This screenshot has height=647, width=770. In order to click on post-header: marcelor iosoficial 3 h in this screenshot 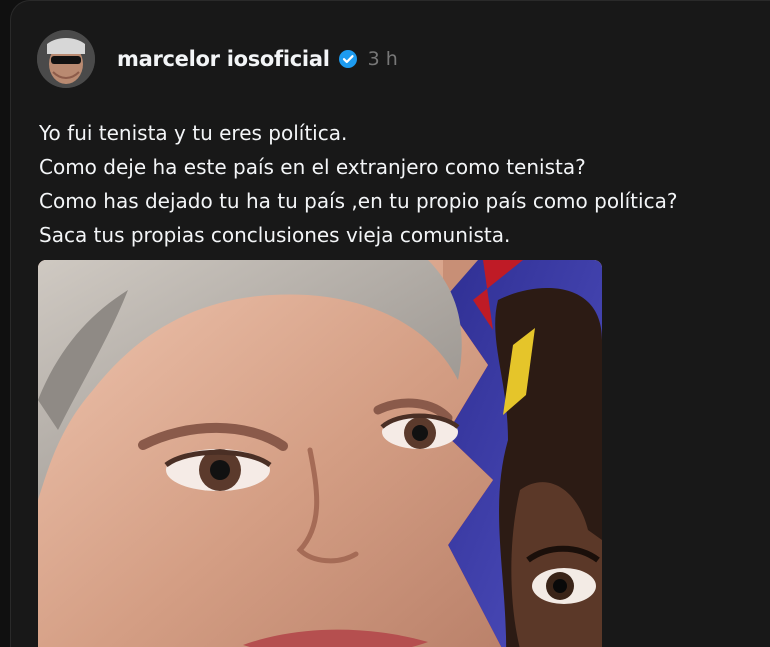, I will do `click(217, 59)`.